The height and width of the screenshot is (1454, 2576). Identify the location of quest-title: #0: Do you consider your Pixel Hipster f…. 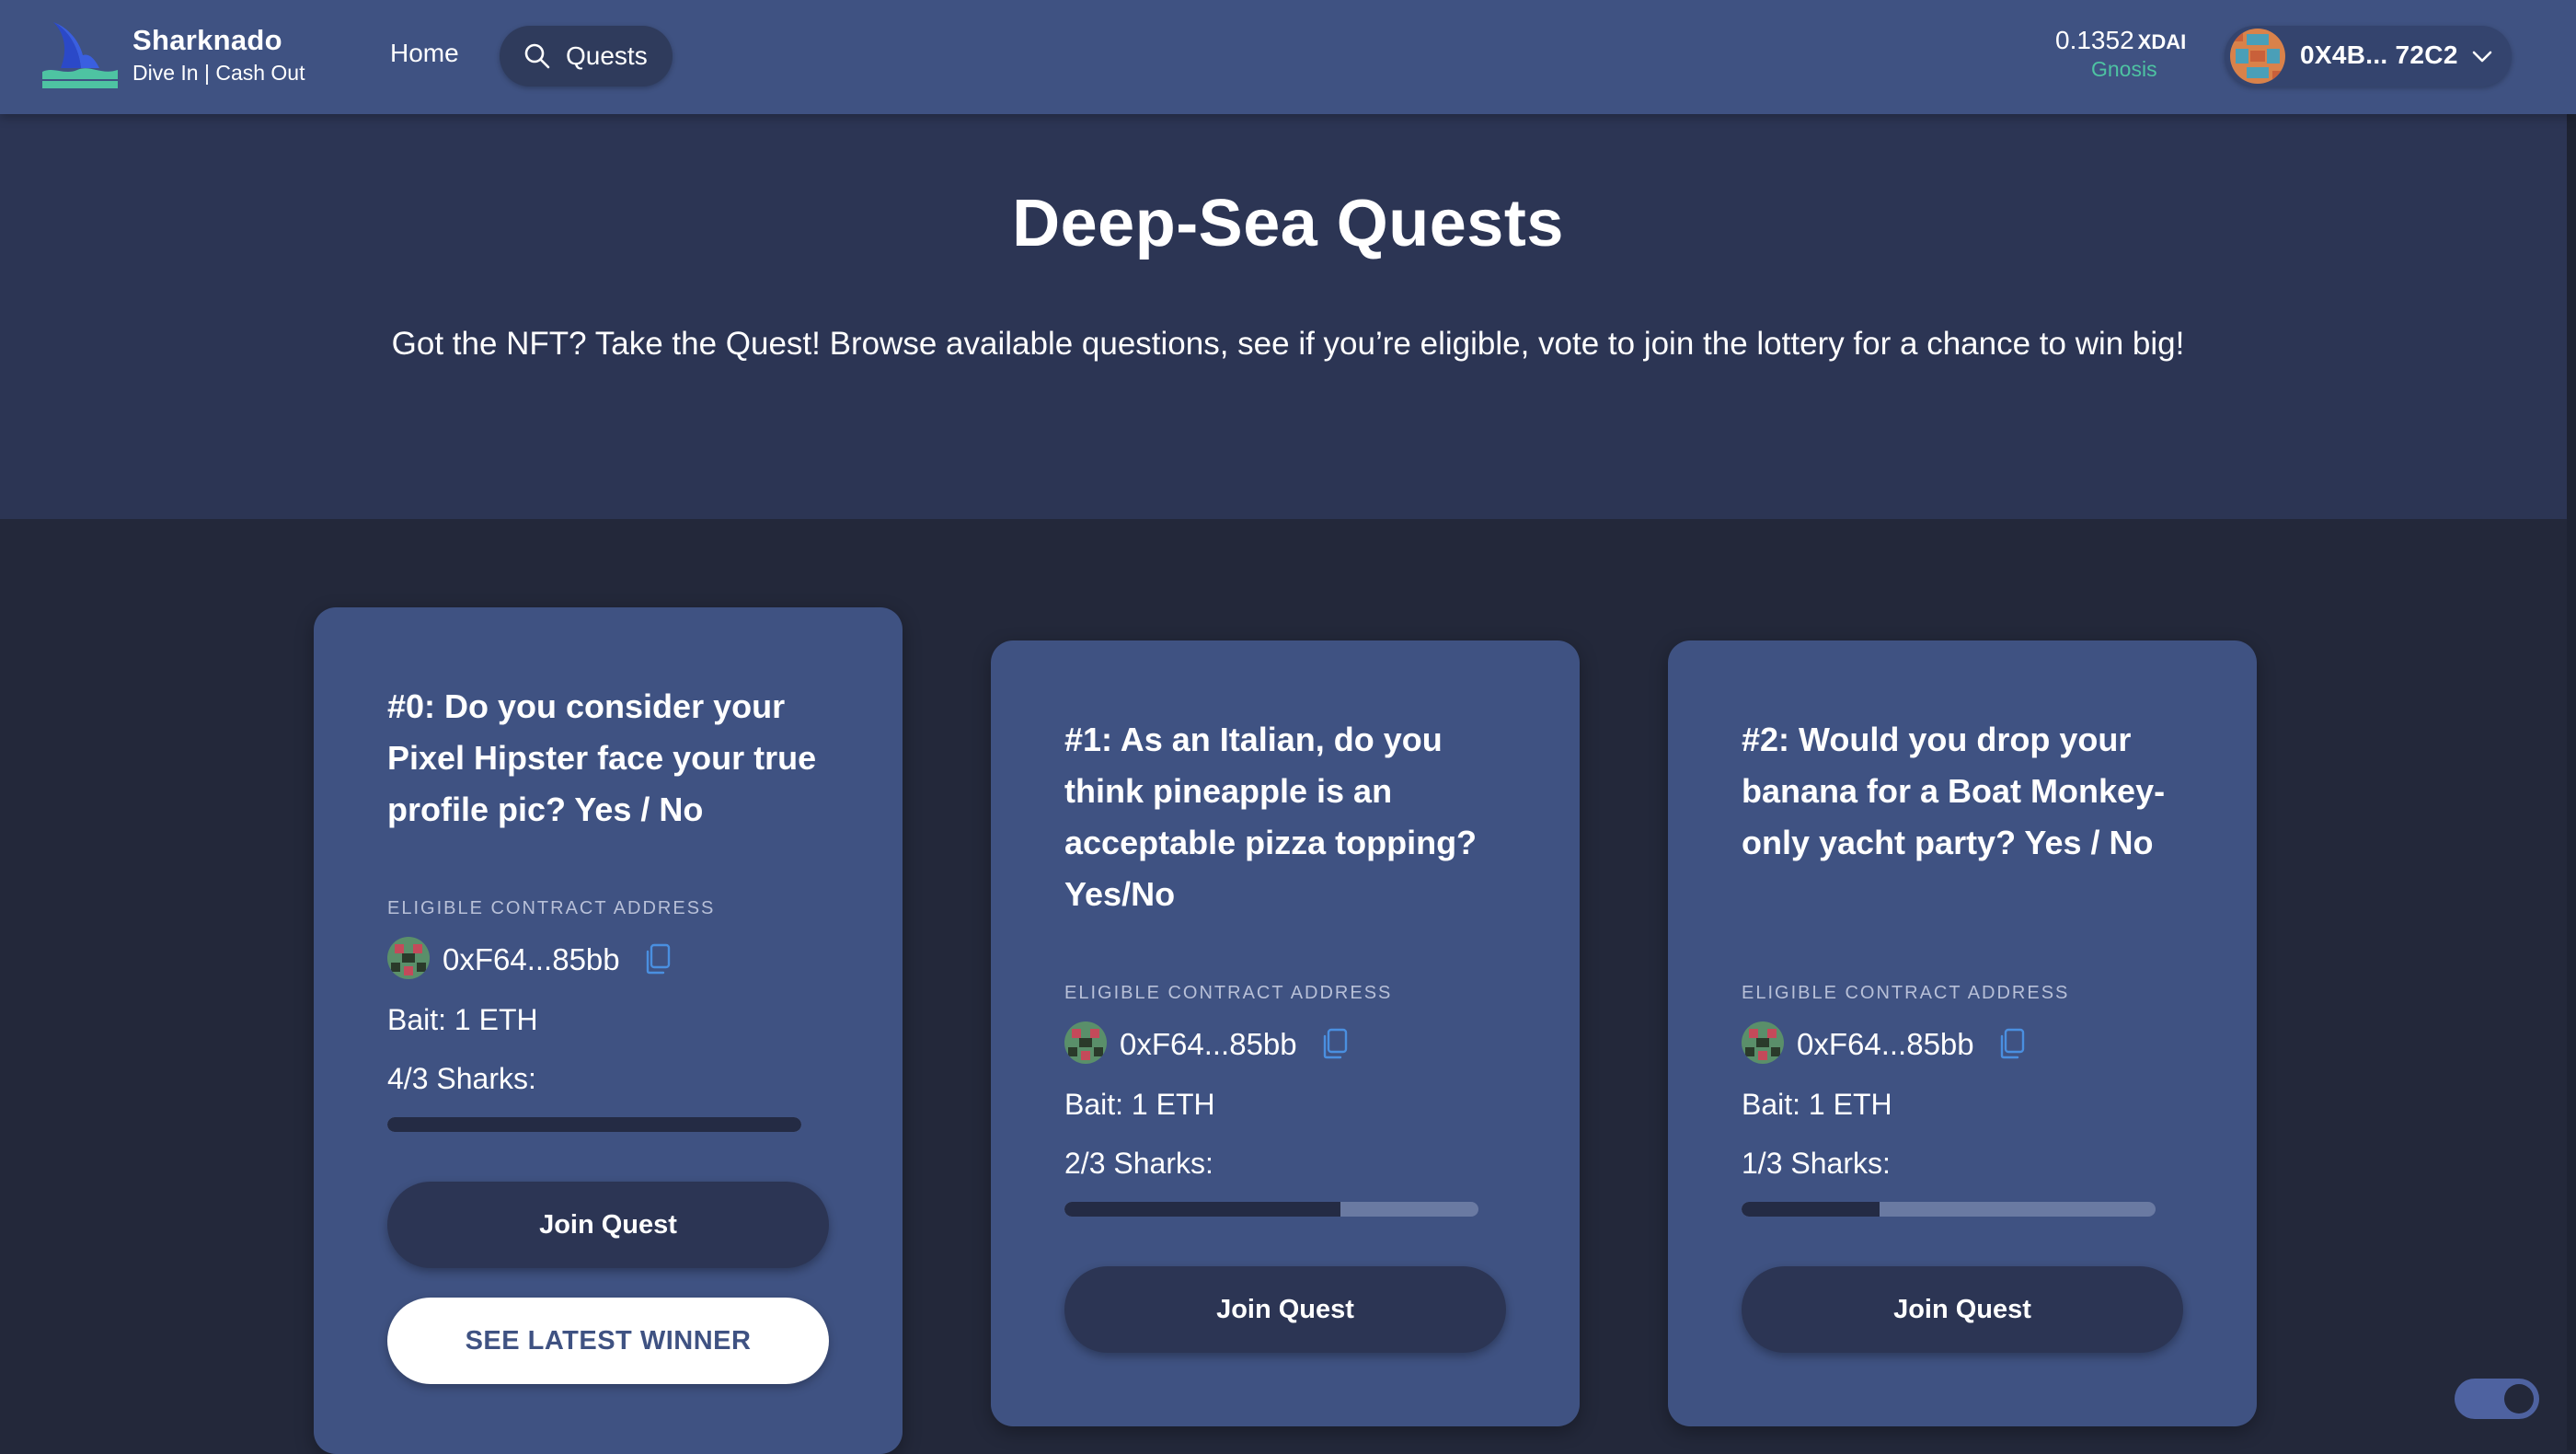
(602, 757).